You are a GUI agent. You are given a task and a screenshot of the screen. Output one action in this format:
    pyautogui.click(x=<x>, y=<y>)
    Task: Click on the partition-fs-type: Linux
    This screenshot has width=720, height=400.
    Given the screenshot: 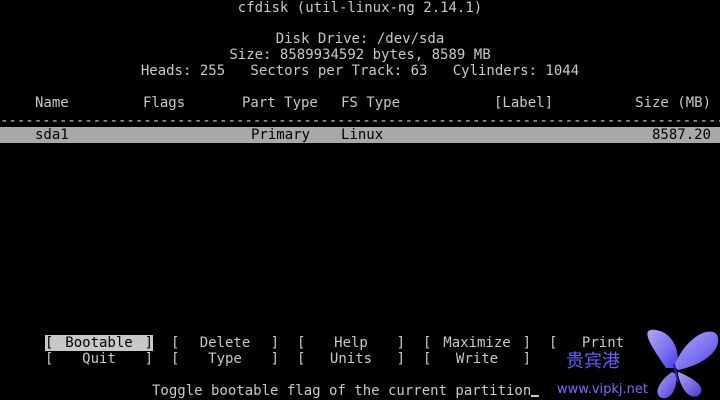 What is the action you would take?
    pyautogui.click(x=362, y=135)
    